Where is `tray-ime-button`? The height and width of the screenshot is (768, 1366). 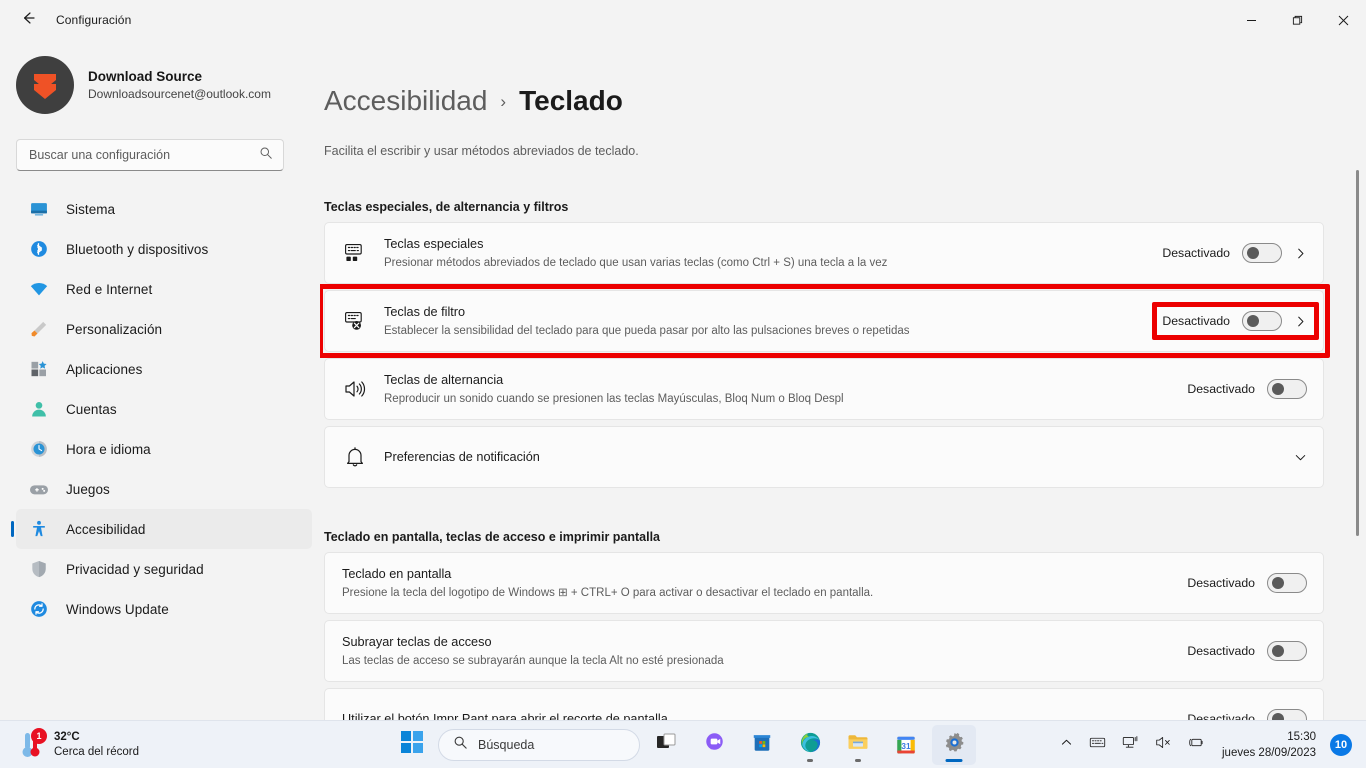
tray-ime-button is located at coordinates (1097, 745).